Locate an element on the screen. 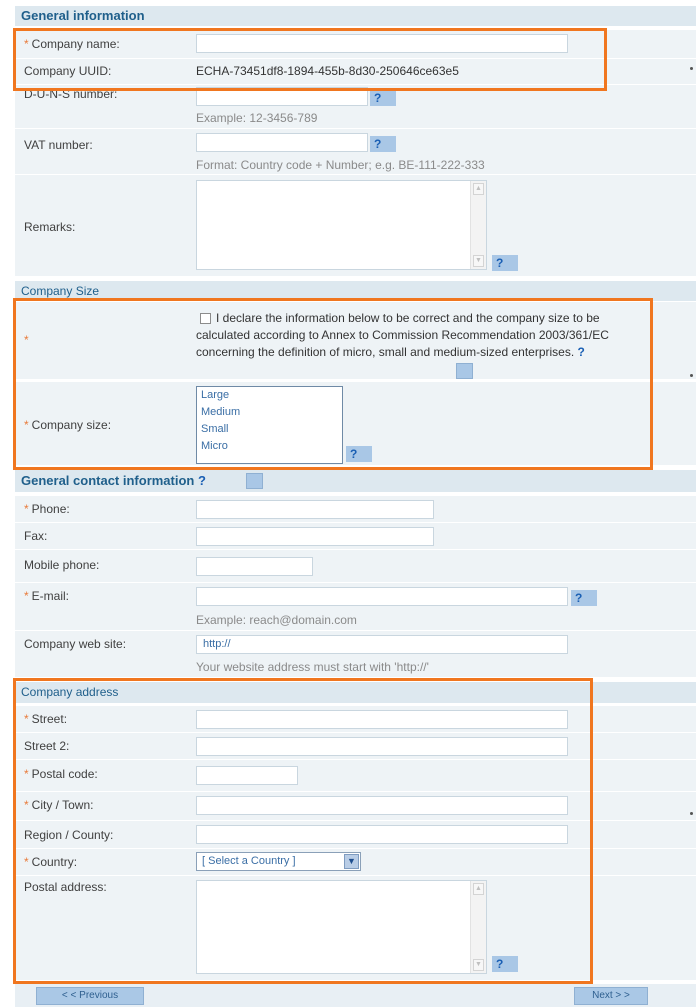  company-name-label: Company name: is located at coordinates (75, 44).